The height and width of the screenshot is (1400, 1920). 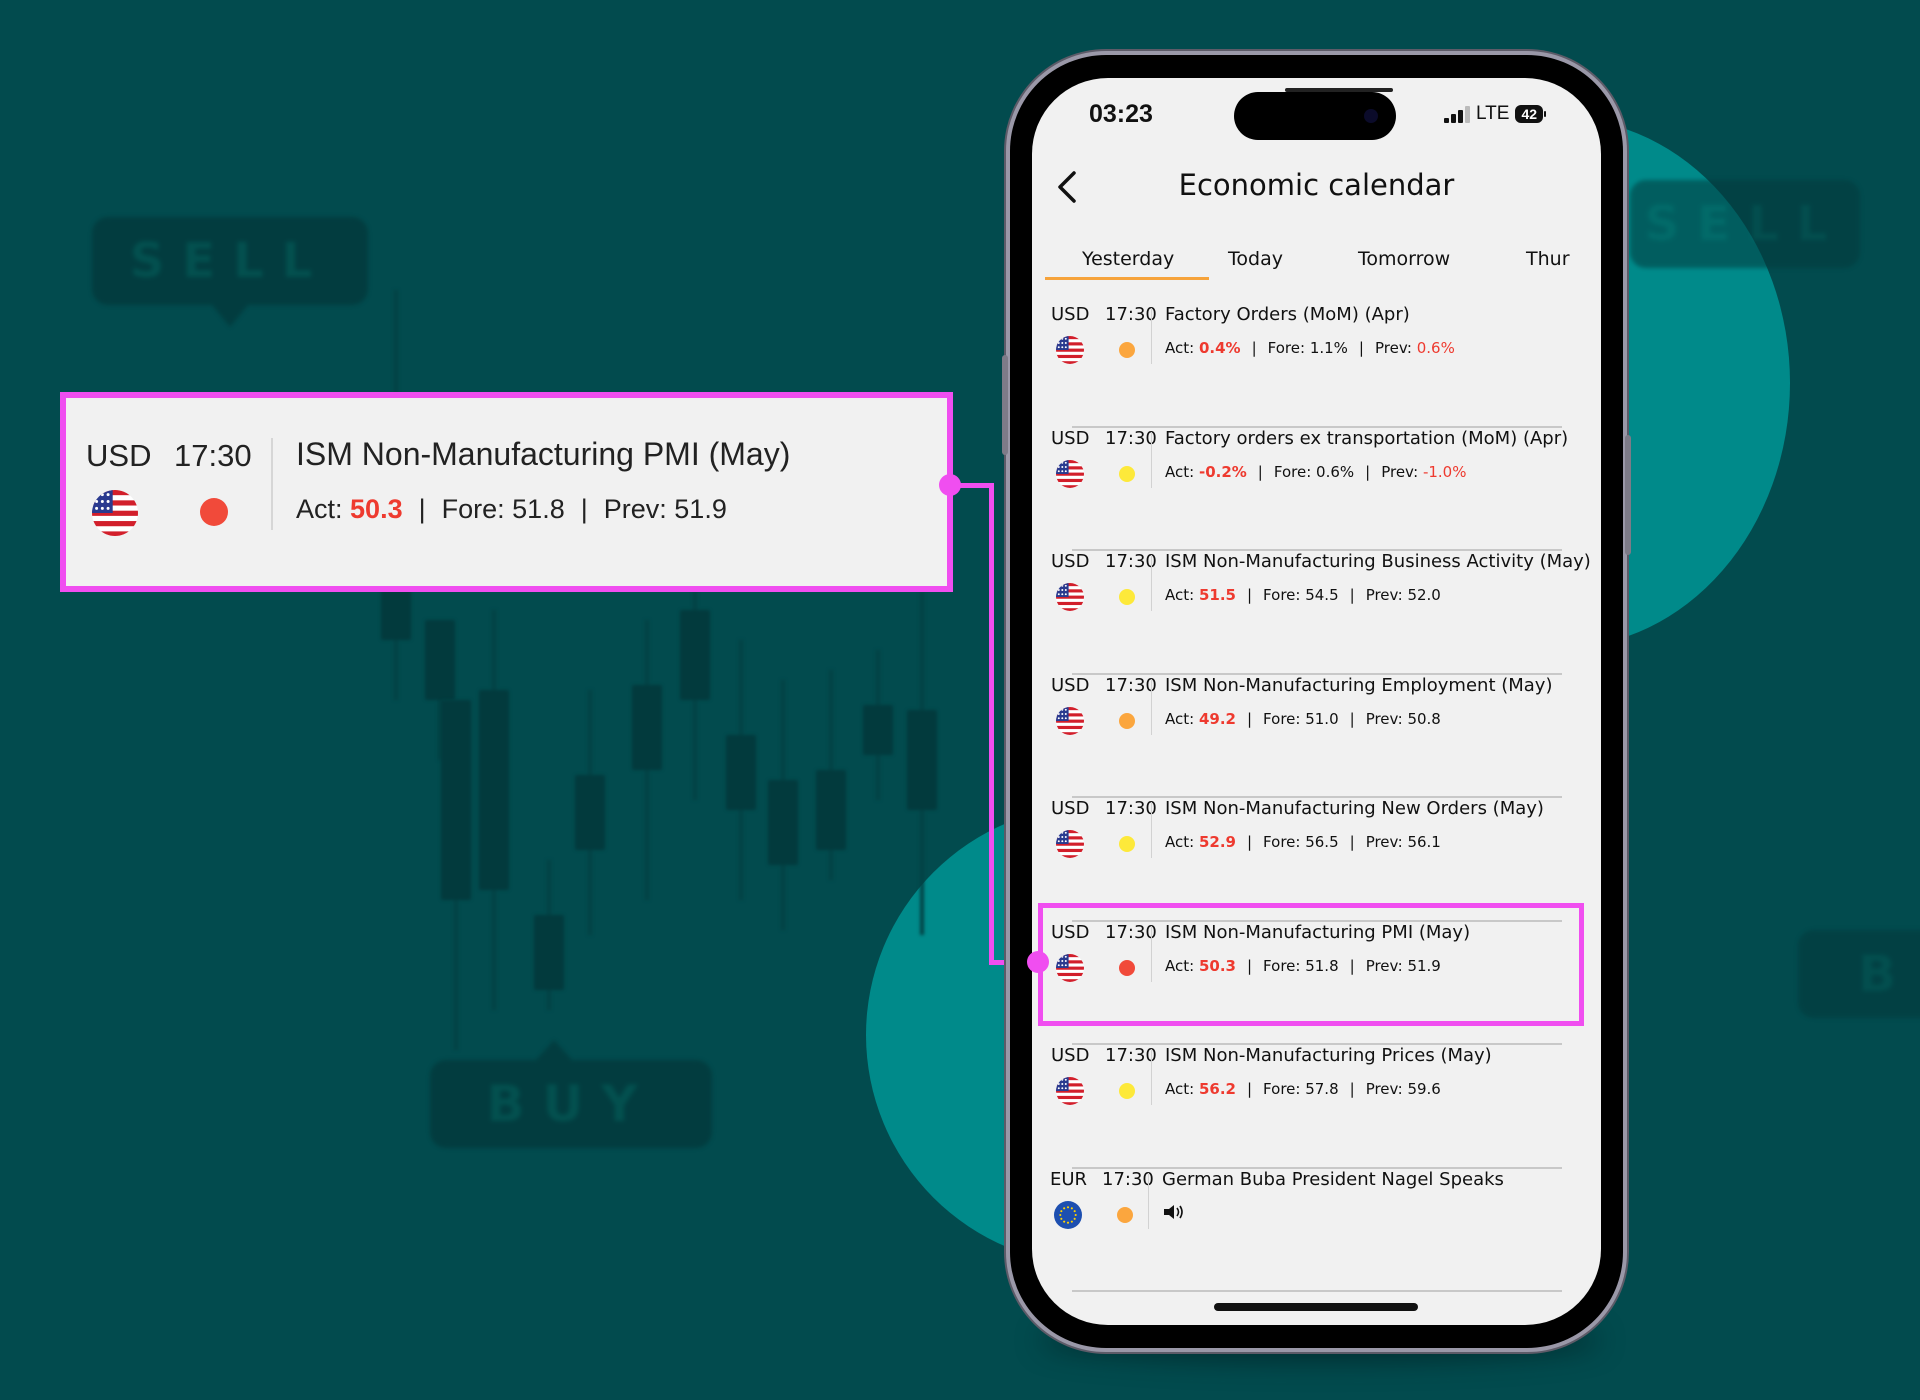 I want to click on event-currency: EUR, so click(x=1069, y=1179).